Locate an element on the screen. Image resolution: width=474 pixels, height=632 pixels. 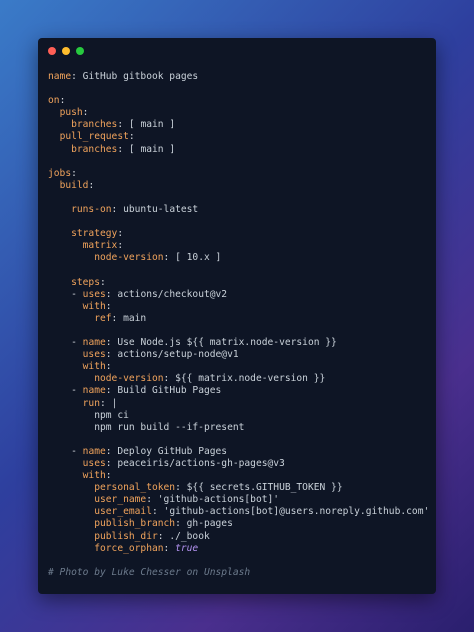
yaml-key: run is located at coordinates (91, 403).